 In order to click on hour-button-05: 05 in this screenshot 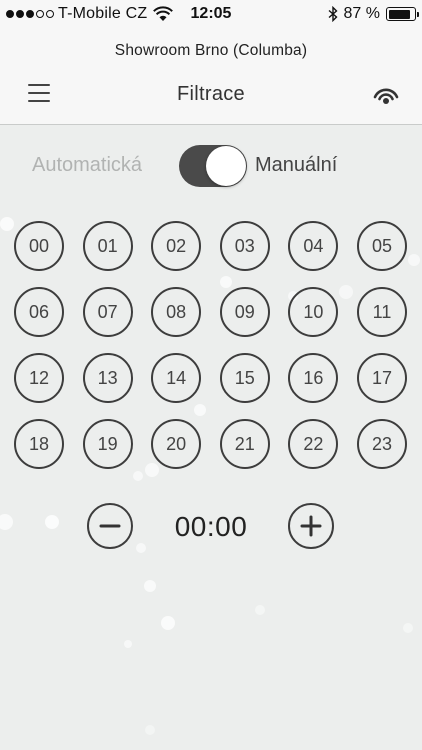, I will do `click(382, 246)`.